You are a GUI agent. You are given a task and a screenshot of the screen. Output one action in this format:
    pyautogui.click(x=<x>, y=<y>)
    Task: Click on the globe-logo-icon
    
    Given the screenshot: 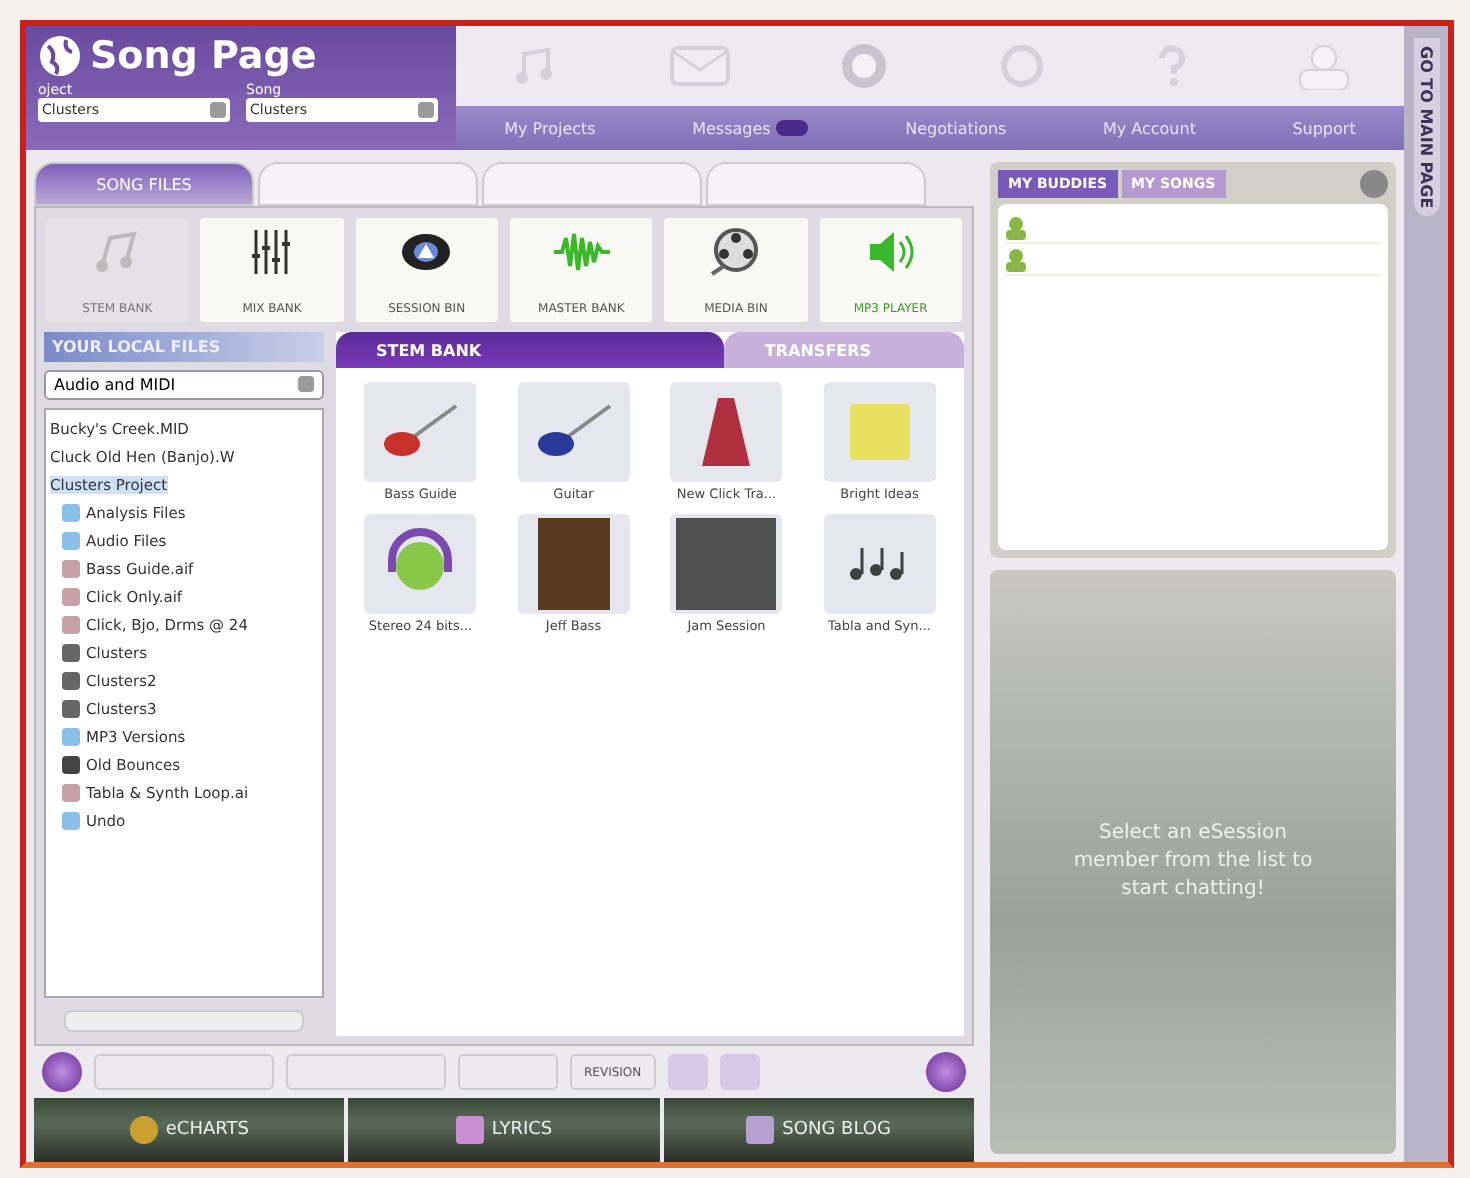 What is the action you would take?
    pyautogui.click(x=60, y=56)
    